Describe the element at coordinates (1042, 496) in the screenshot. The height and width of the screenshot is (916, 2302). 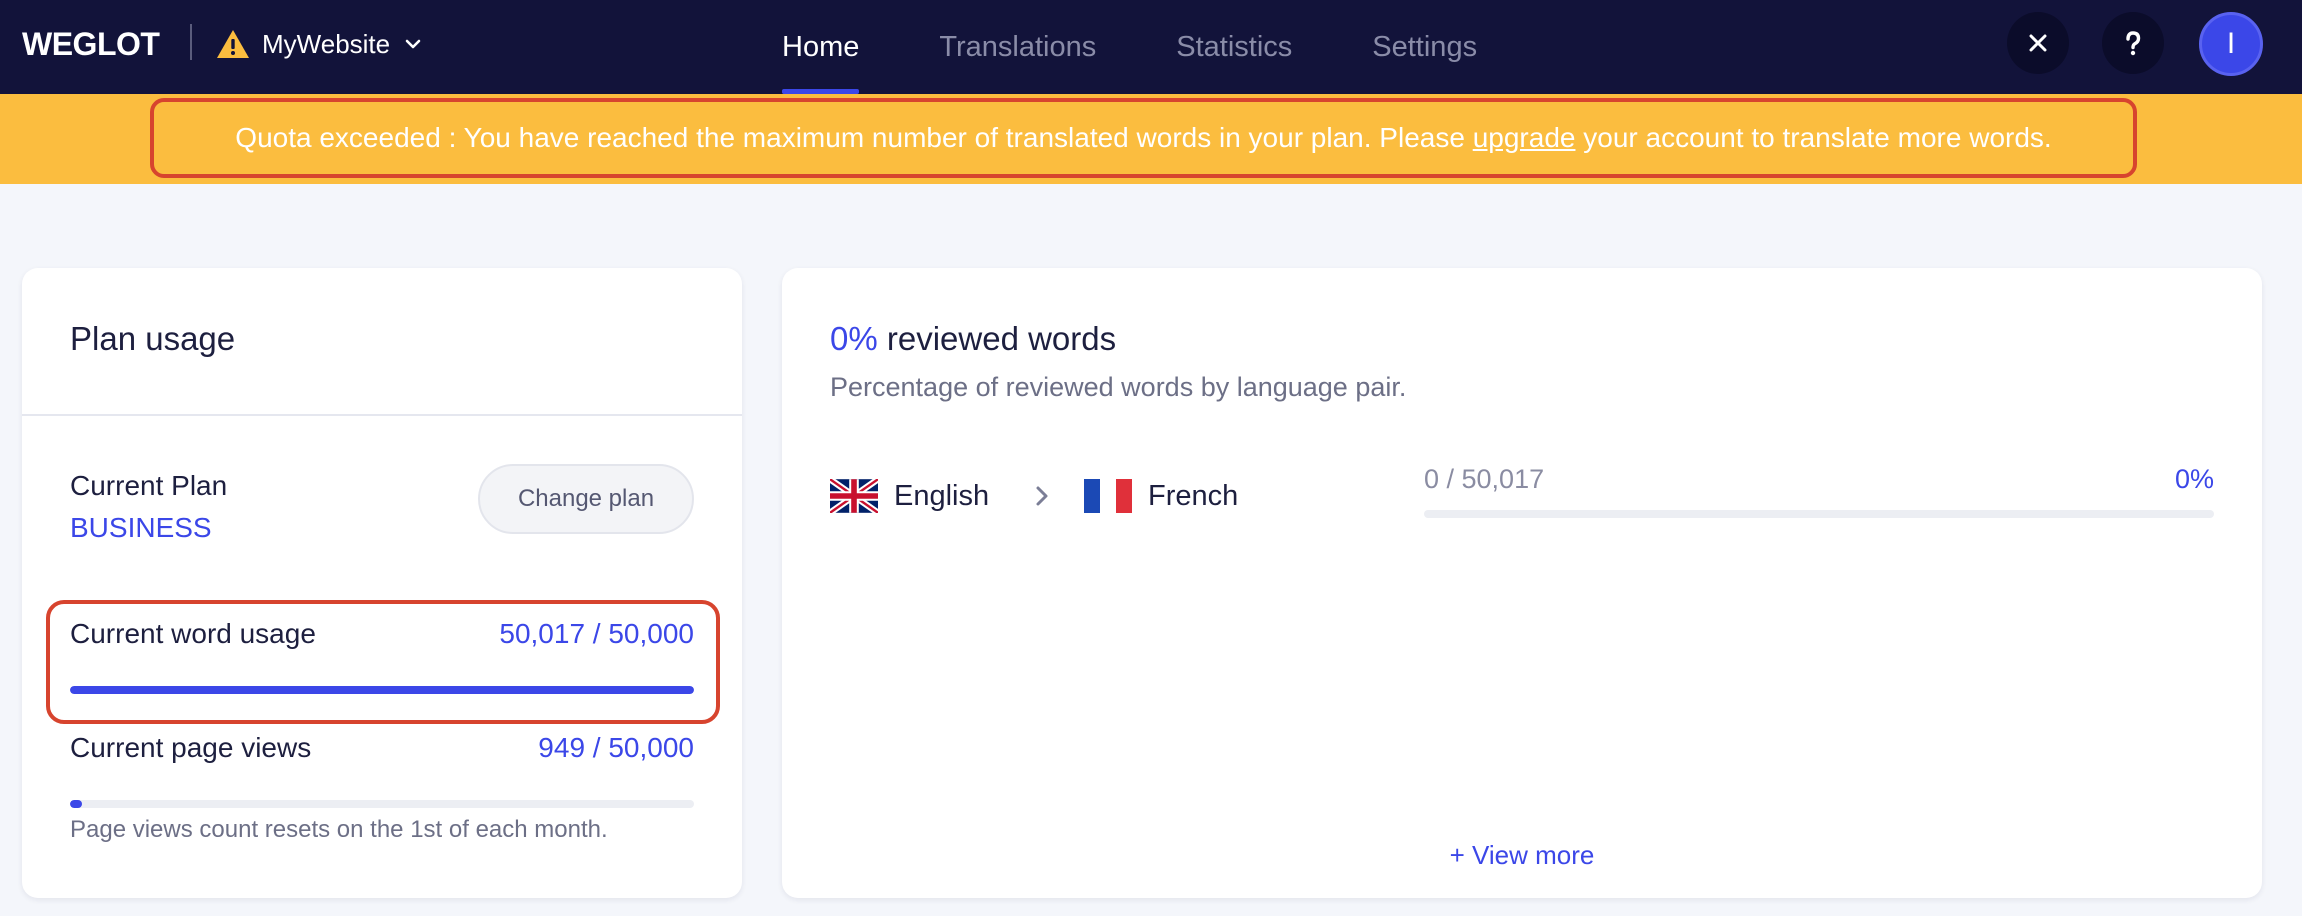
I see `chevron-right-icon` at that location.